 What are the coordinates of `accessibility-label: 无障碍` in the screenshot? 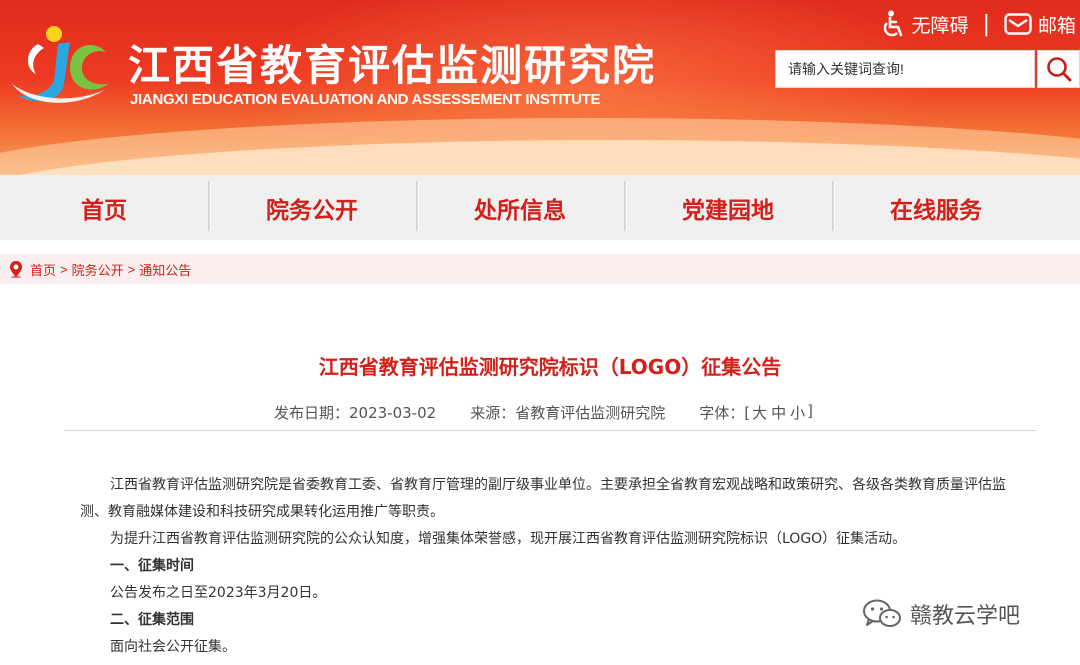 It's located at (940, 25).